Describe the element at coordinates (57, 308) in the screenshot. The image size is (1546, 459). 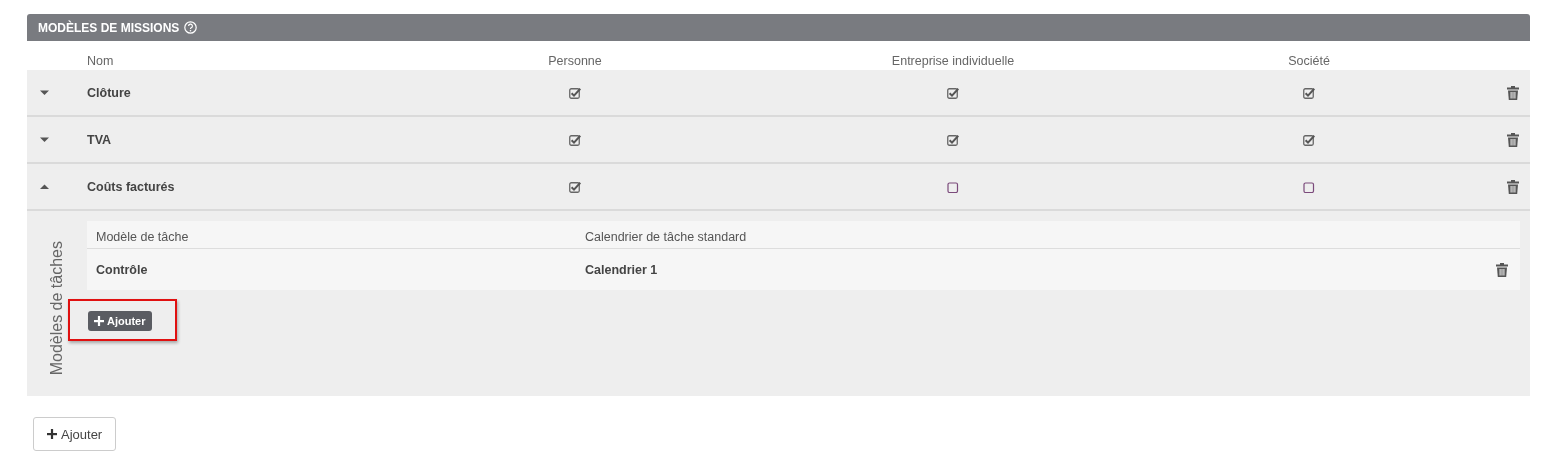
I see `vertical-label: Modèles de tâches` at that location.